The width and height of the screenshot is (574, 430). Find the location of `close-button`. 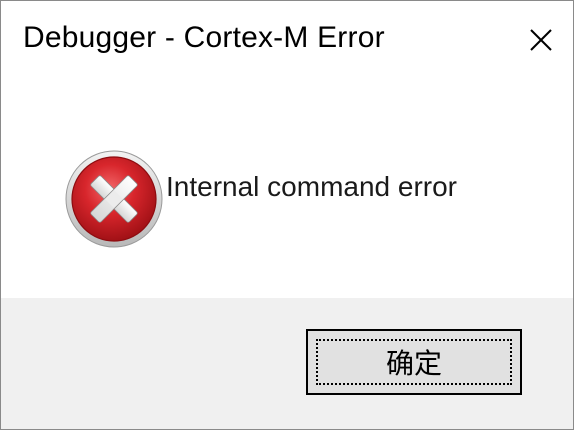

close-button is located at coordinates (541, 40).